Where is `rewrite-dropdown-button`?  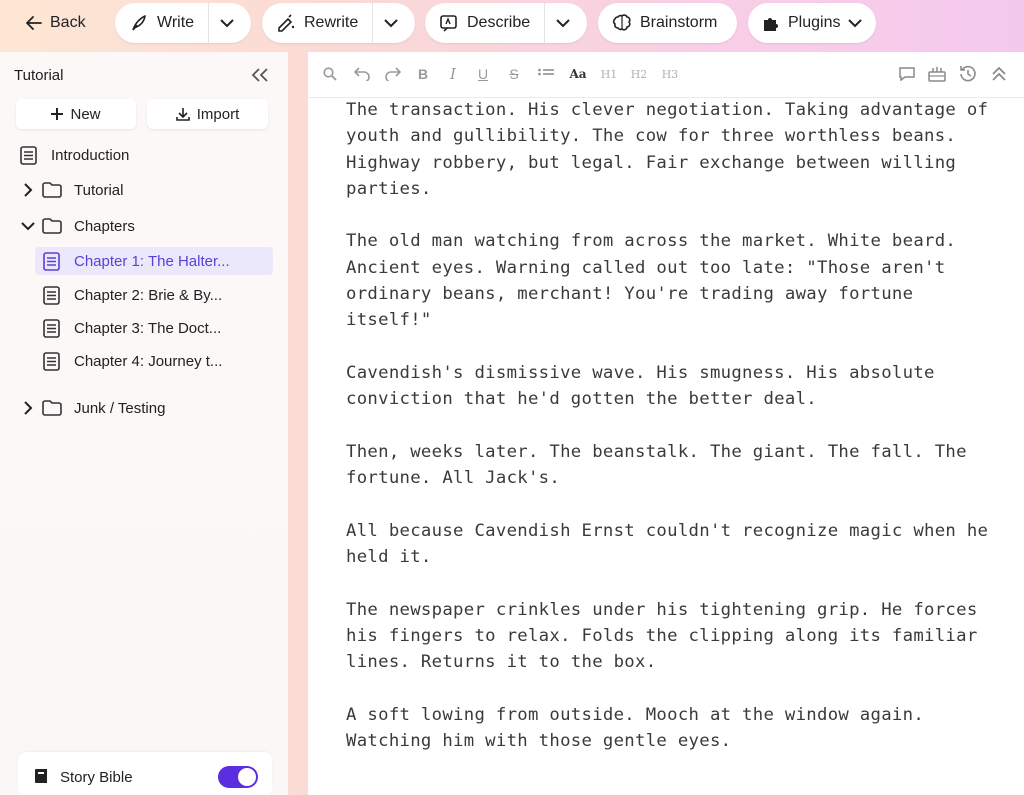 rewrite-dropdown-button is located at coordinates (391, 23).